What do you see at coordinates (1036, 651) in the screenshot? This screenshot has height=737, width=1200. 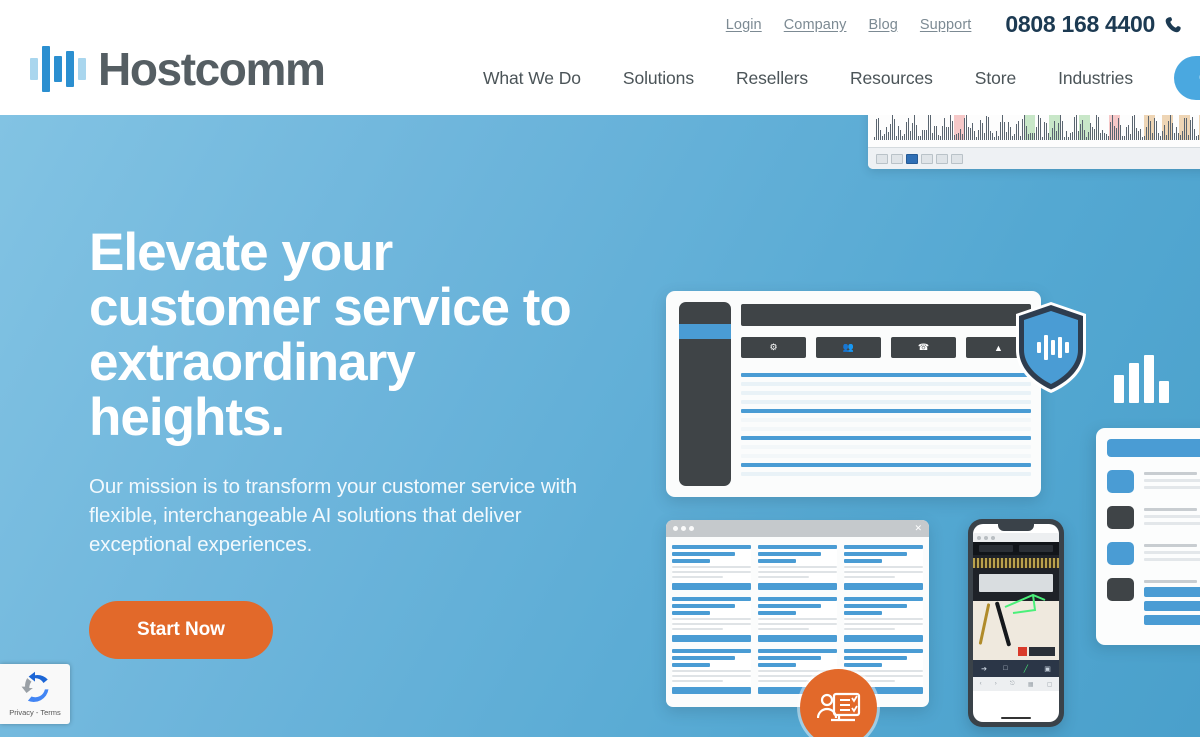 I see `photo-color-picker` at bounding box center [1036, 651].